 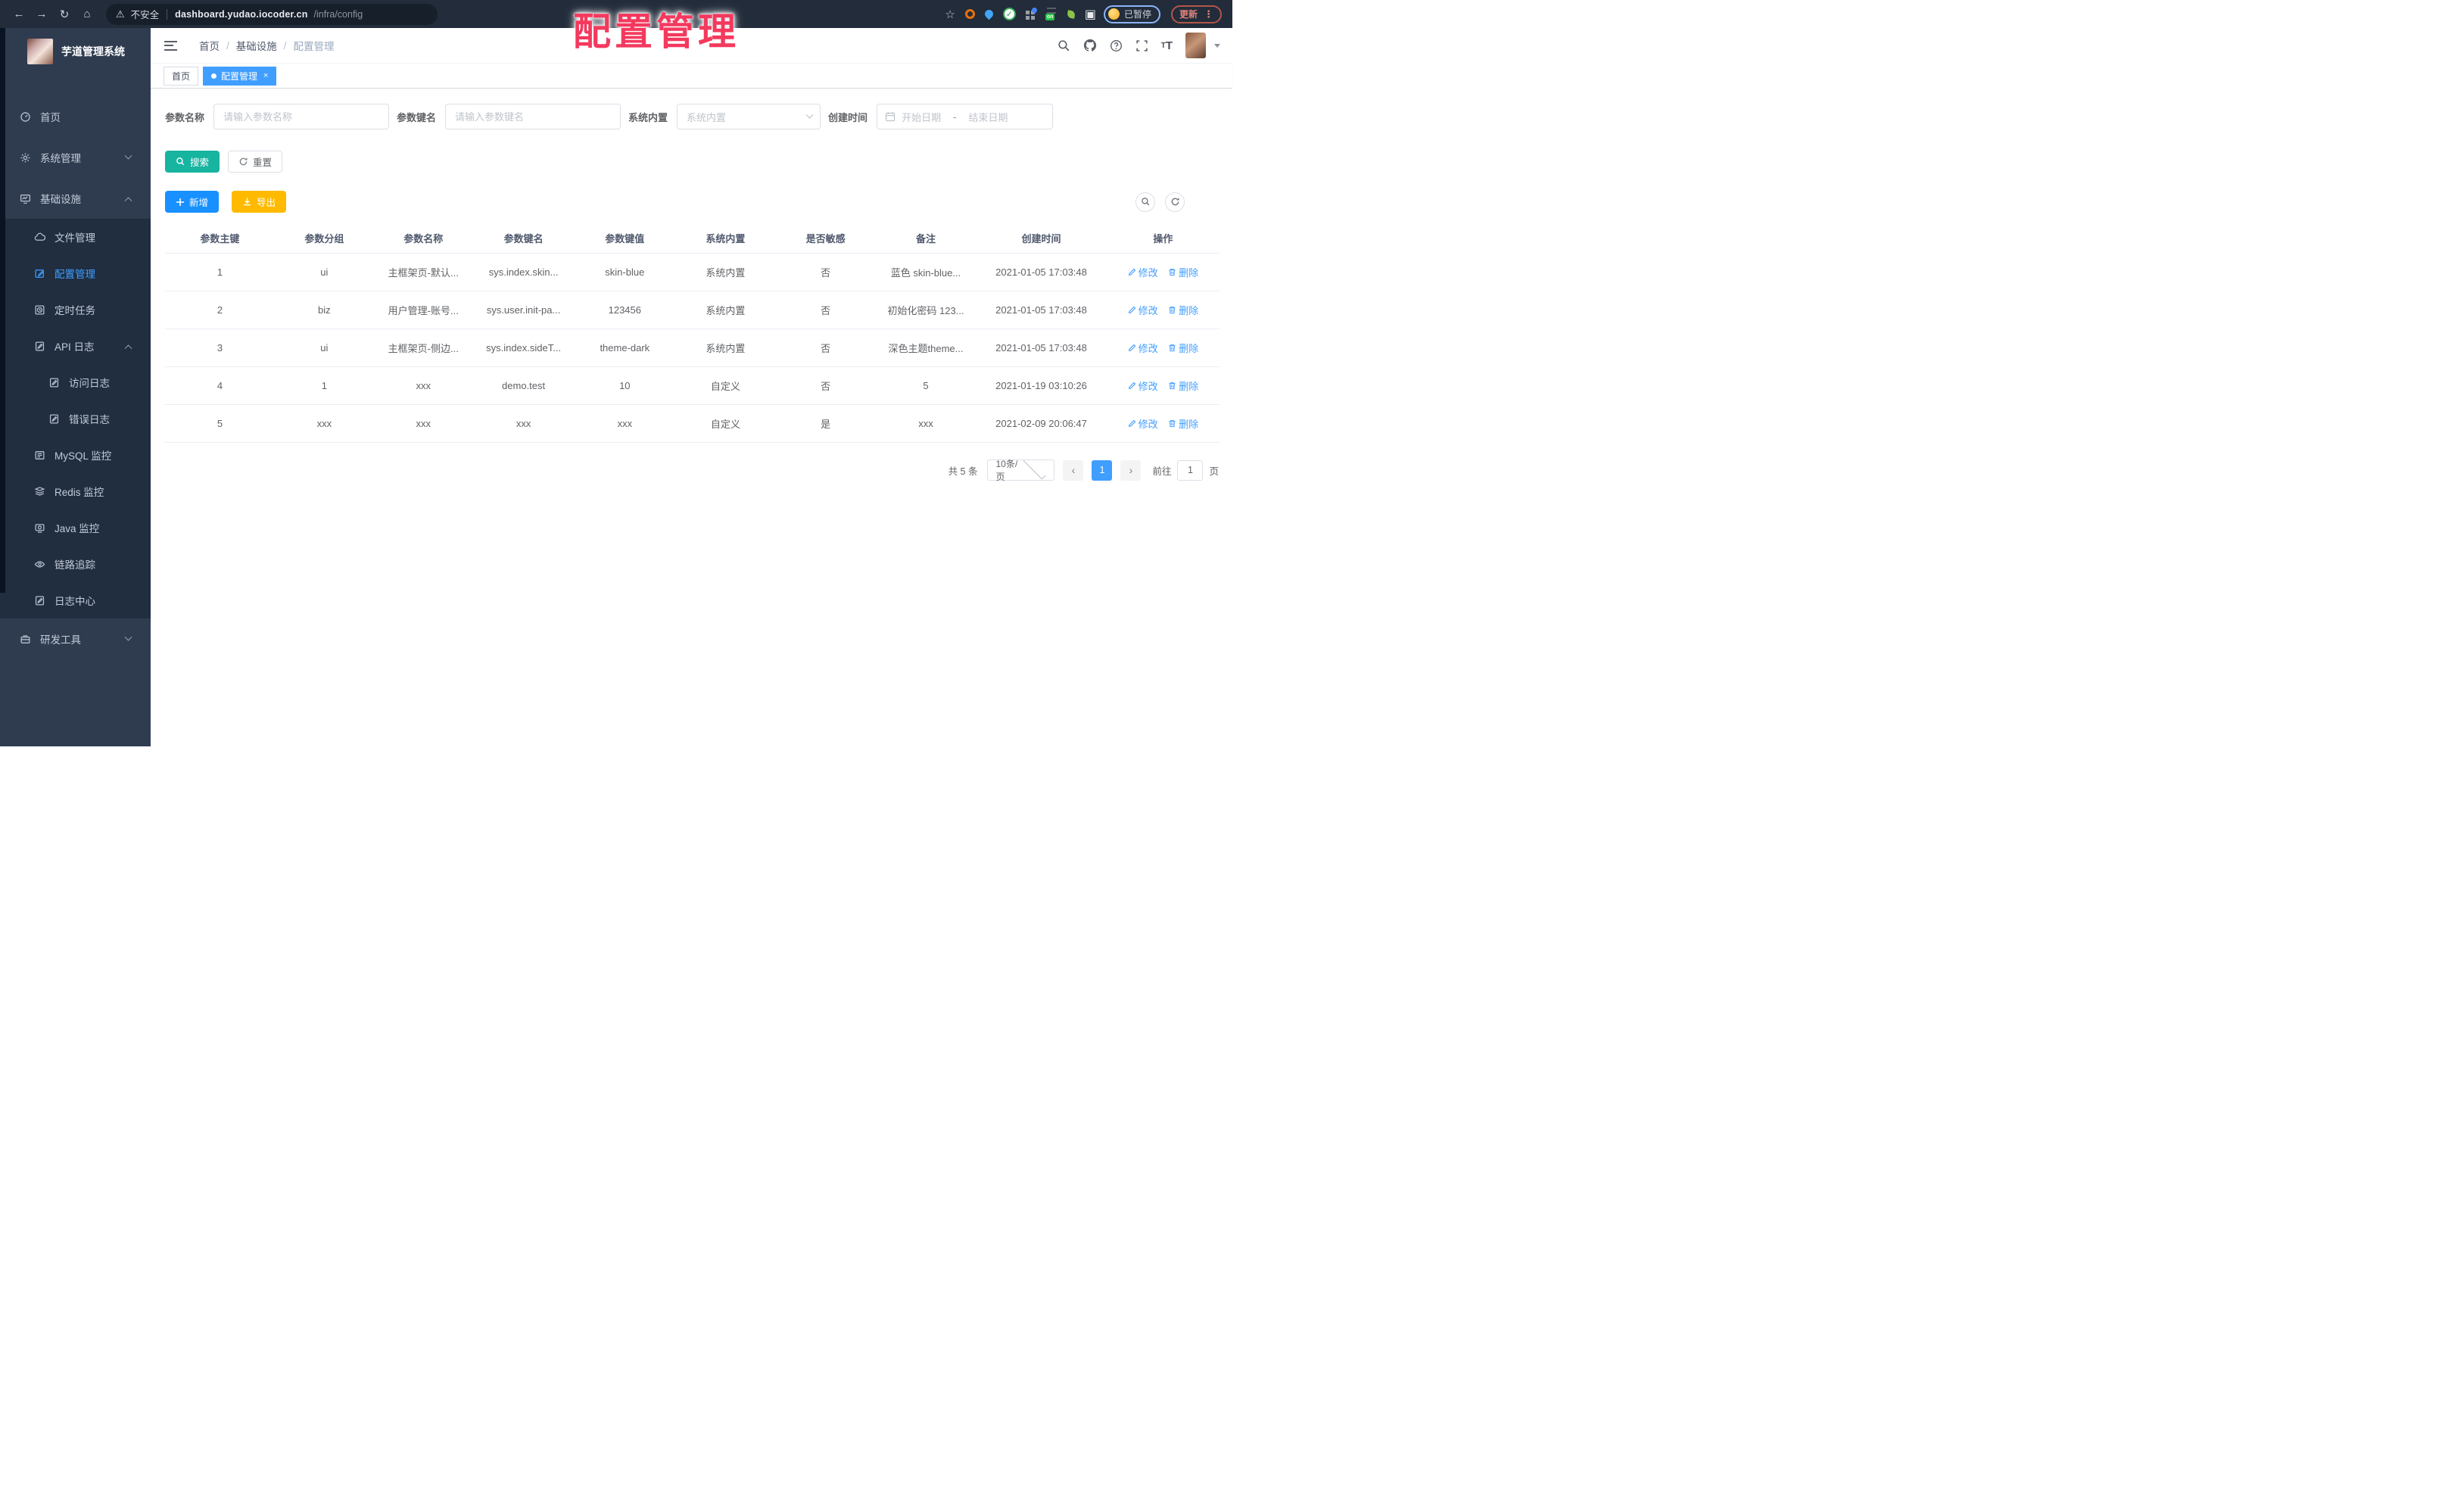 I want to click on extension-blue-pin-icon, so click(x=989, y=14).